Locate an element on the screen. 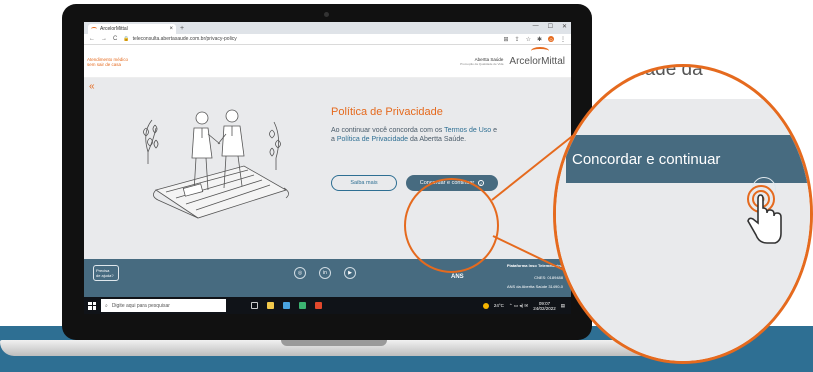  task-view-icon is located at coordinates (254, 305).